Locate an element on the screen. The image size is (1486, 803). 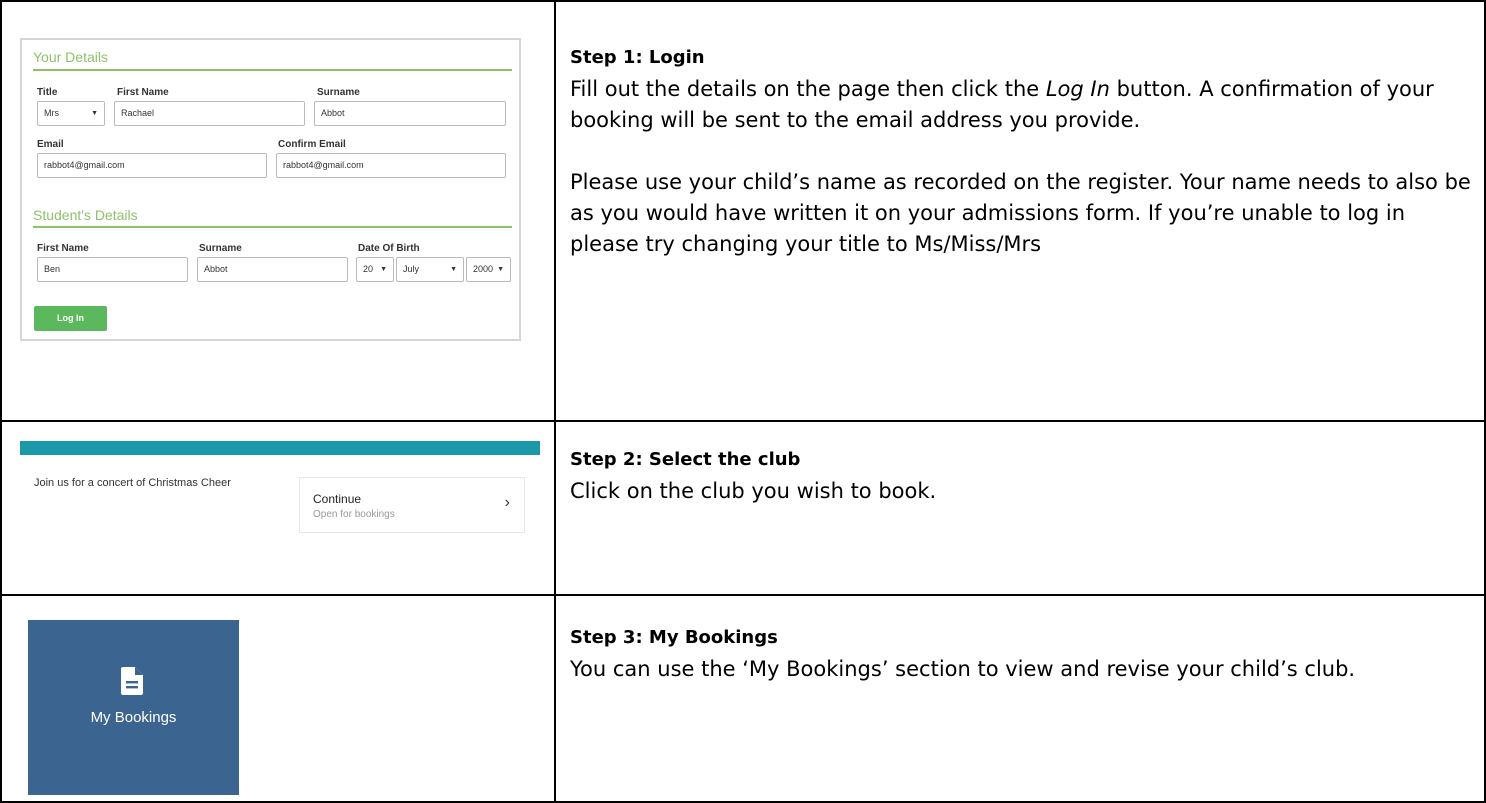
students-details-rule is located at coordinates (272, 227).